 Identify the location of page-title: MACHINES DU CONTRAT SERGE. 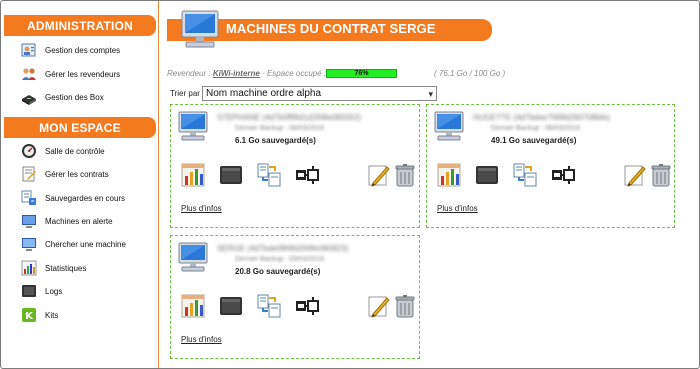
(331, 28).